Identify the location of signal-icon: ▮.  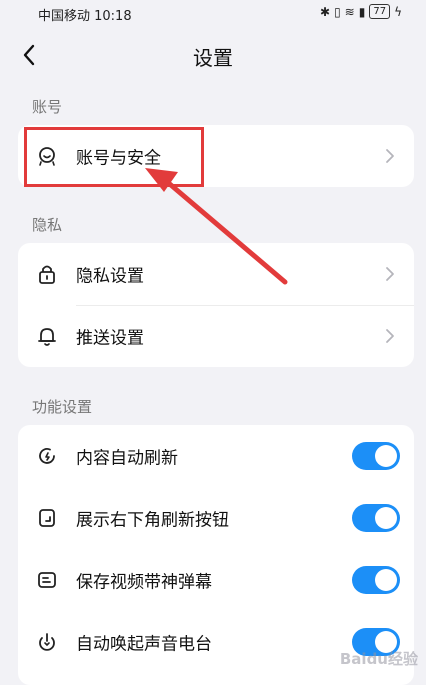
(362, 11).